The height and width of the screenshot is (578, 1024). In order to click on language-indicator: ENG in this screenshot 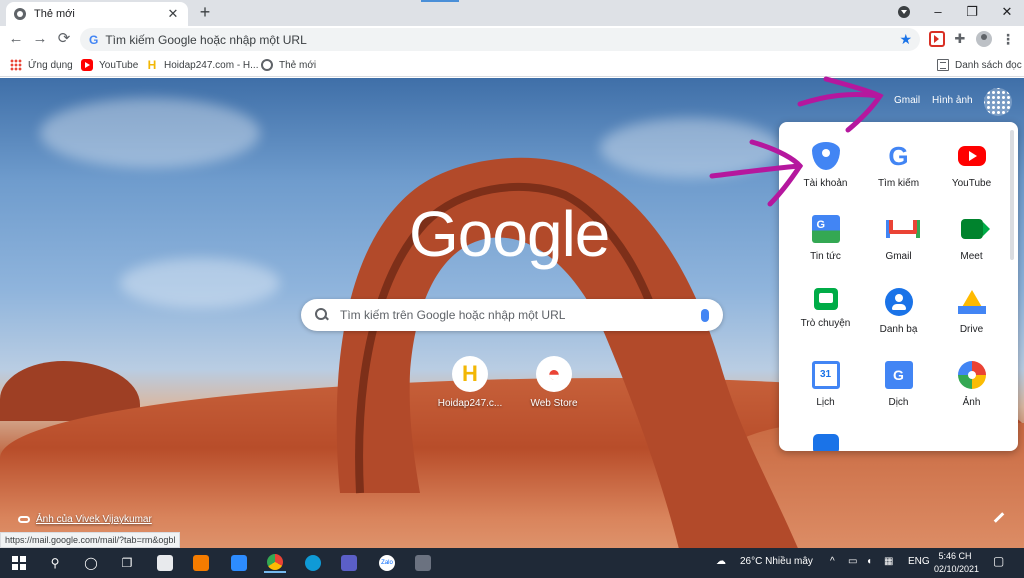, I will do `click(919, 561)`.